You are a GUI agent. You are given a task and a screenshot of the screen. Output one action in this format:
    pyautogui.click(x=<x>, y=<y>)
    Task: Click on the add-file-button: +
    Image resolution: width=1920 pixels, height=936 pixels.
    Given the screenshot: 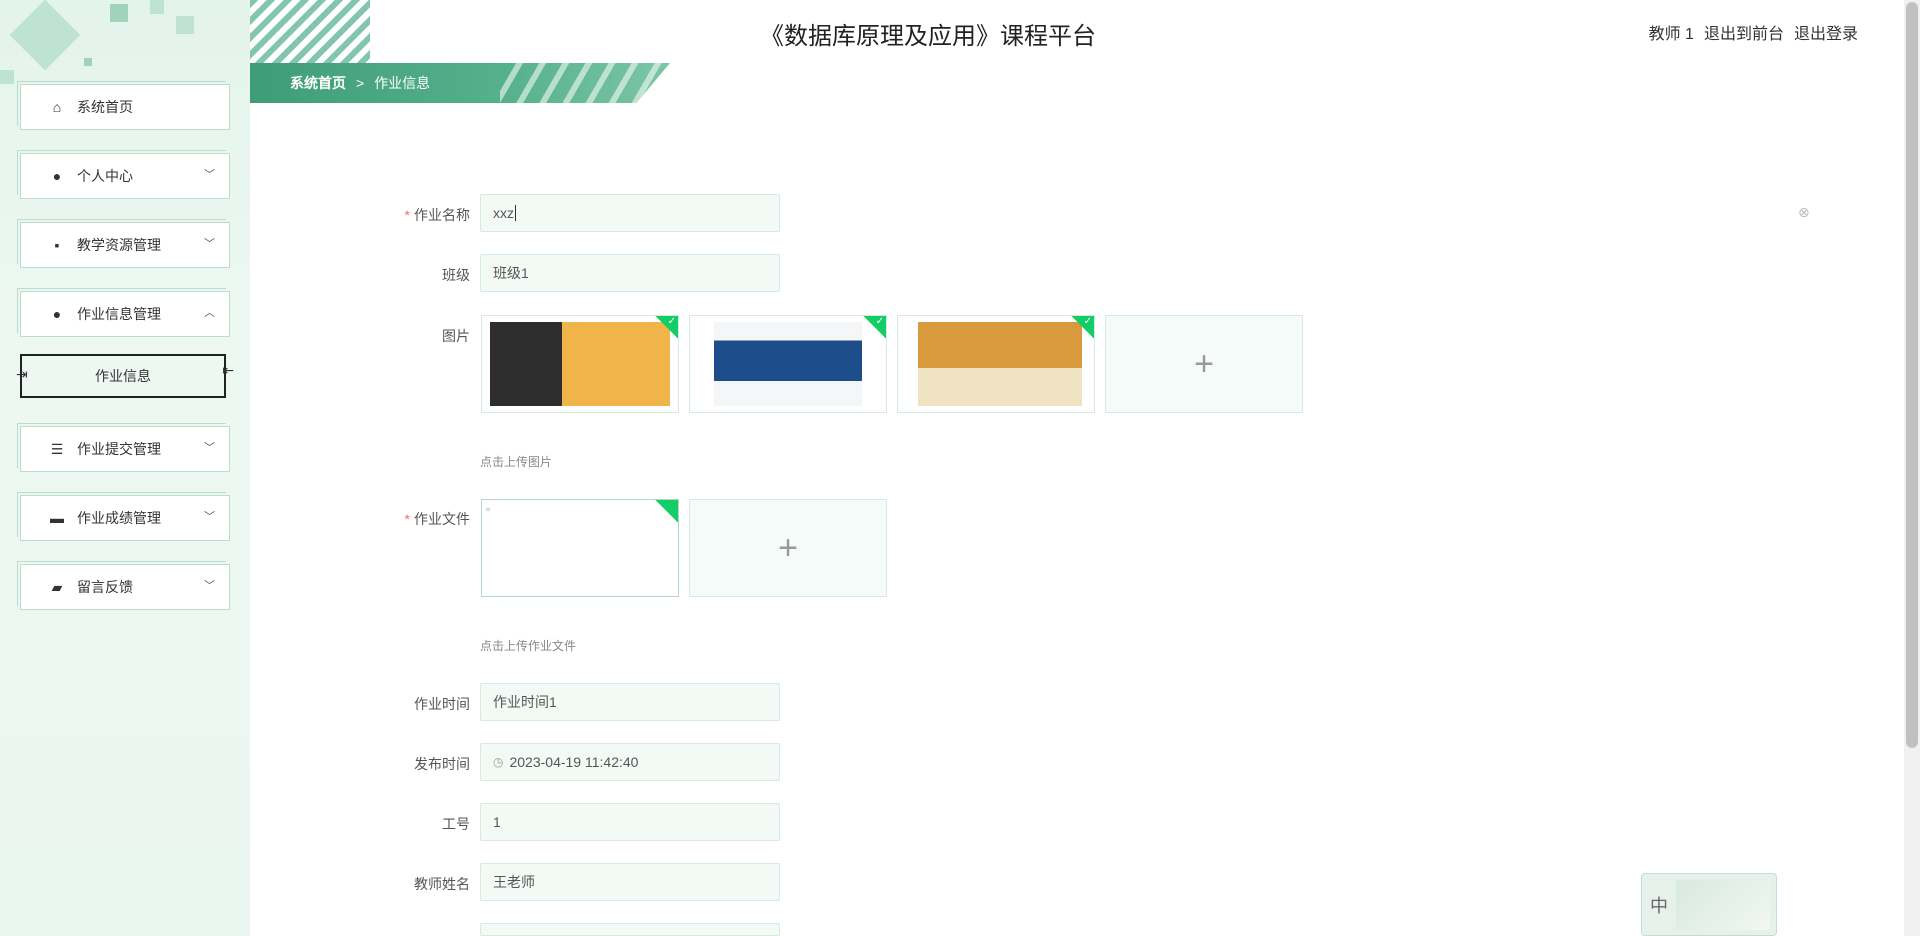 What is the action you would take?
    pyautogui.click(x=788, y=548)
    